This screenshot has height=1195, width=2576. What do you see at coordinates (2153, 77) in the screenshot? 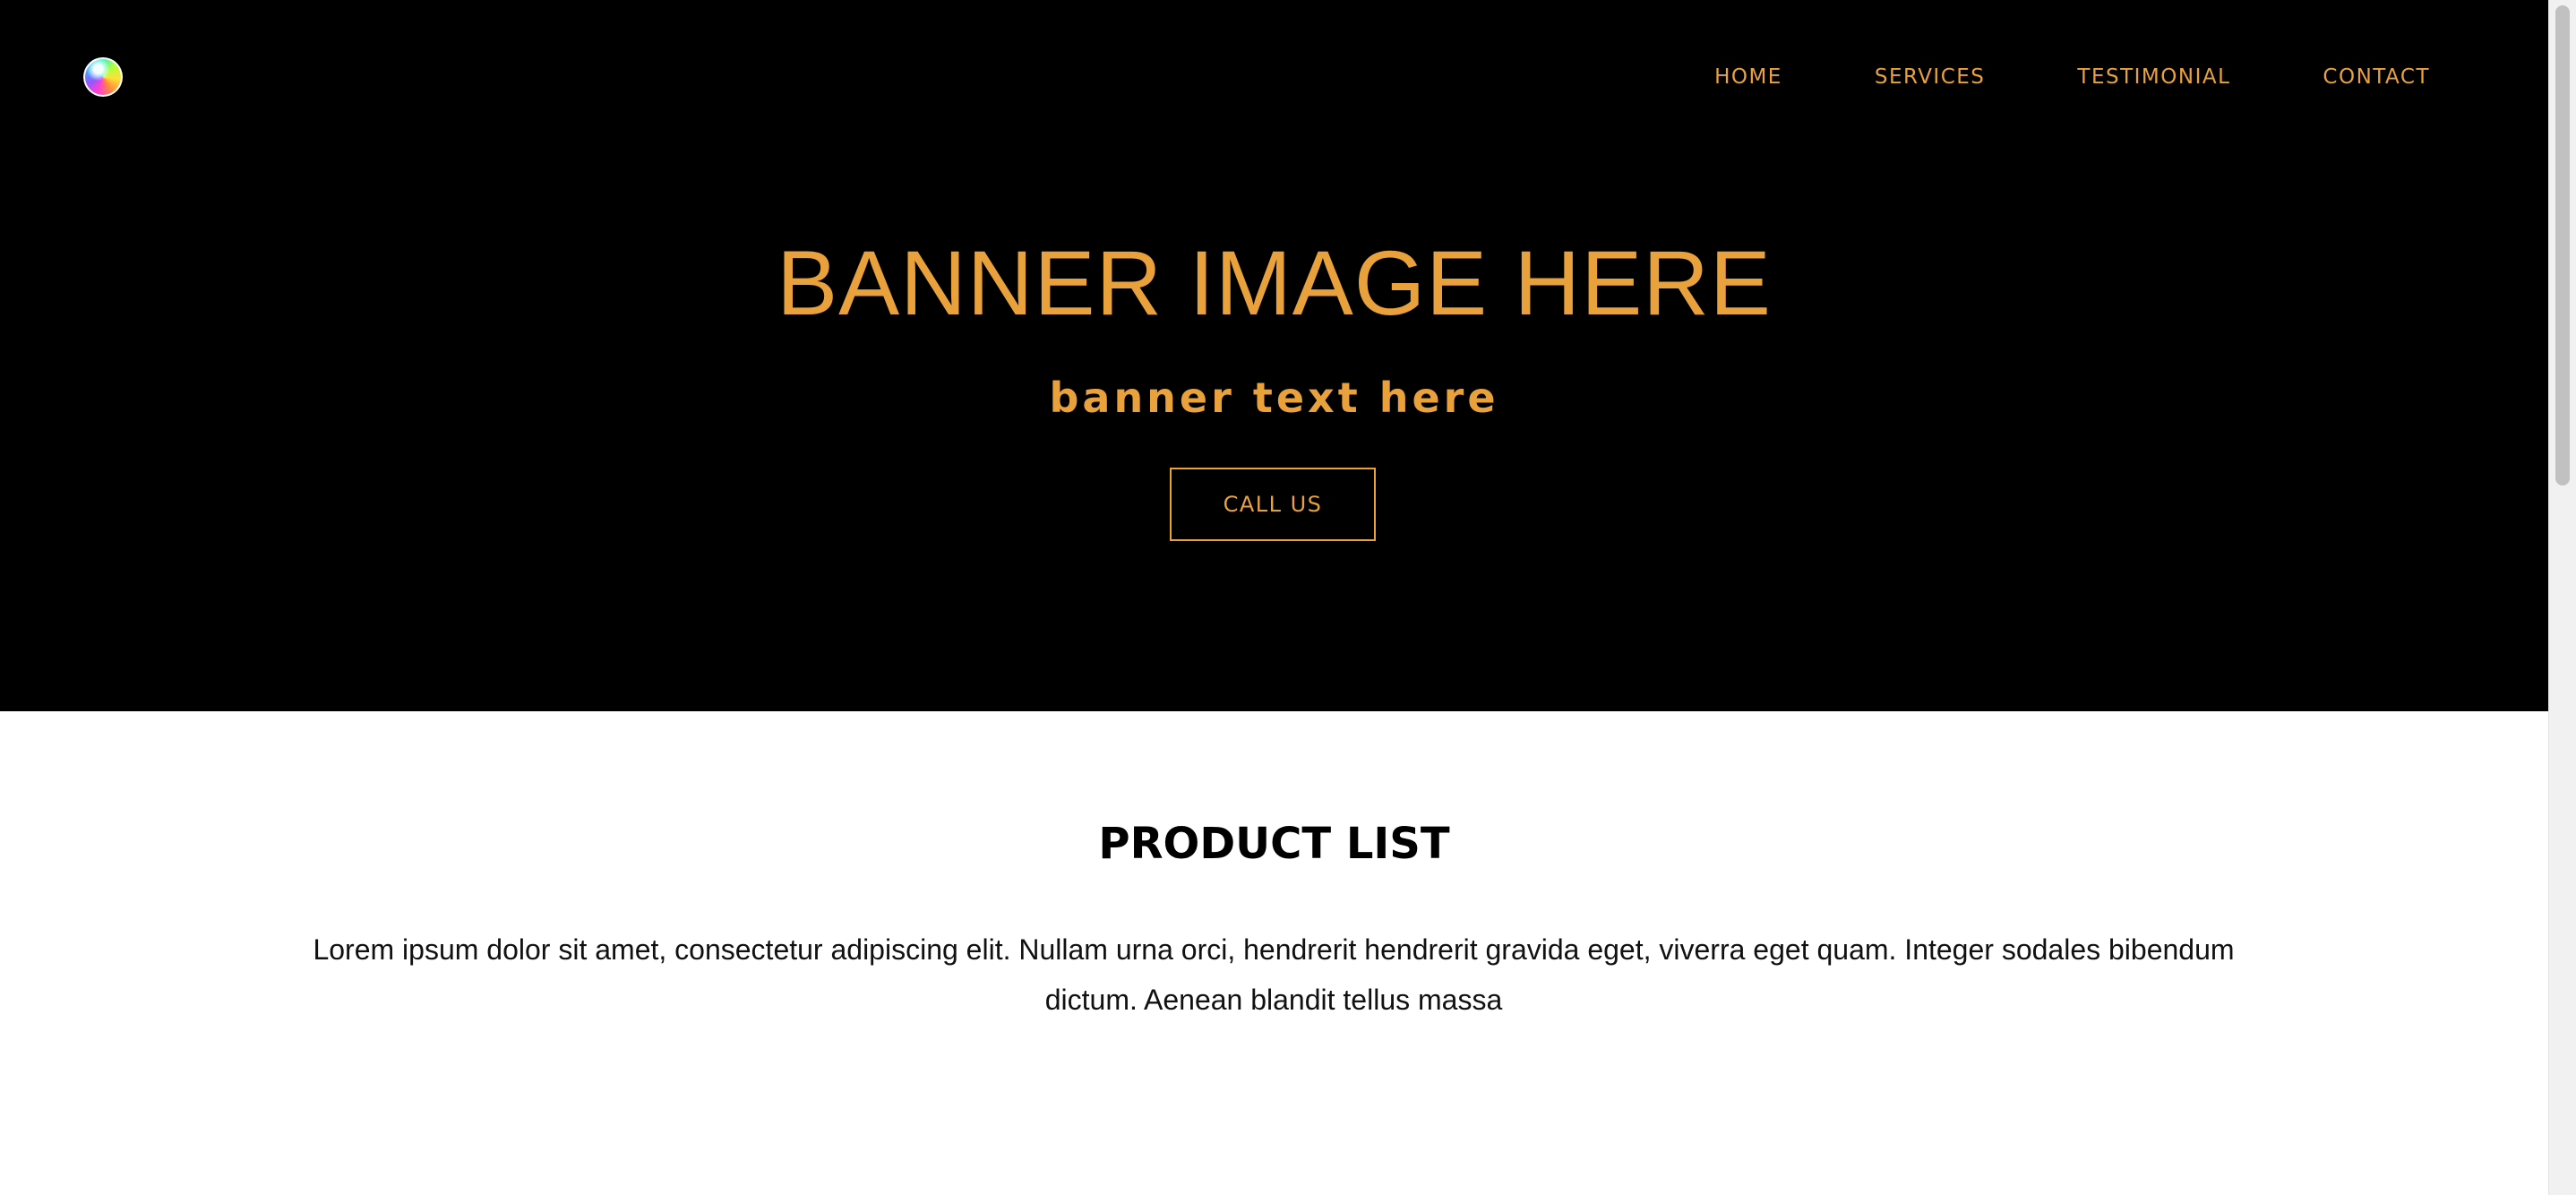
I see `nav-link-testimonial: TESTIMONIAL` at bounding box center [2153, 77].